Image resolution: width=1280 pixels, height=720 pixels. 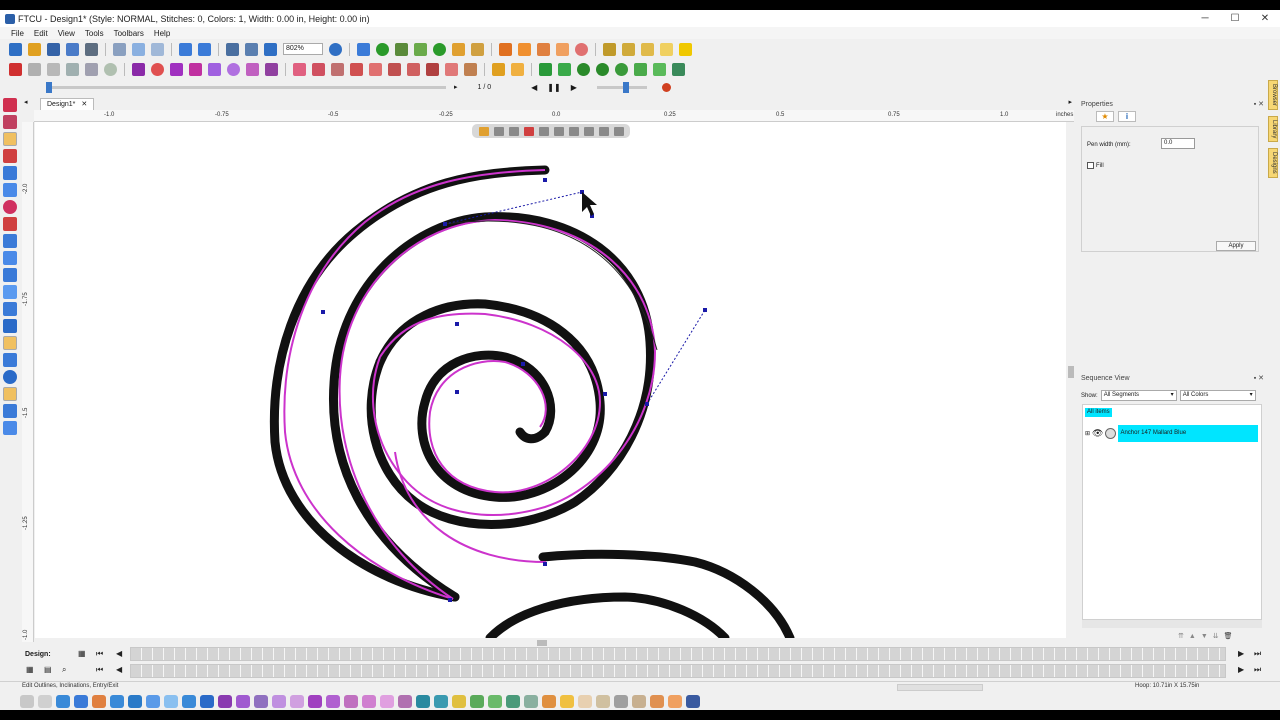 What do you see at coordinates (138, 69) in the screenshot?
I see `font-icon` at bounding box center [138, 69].